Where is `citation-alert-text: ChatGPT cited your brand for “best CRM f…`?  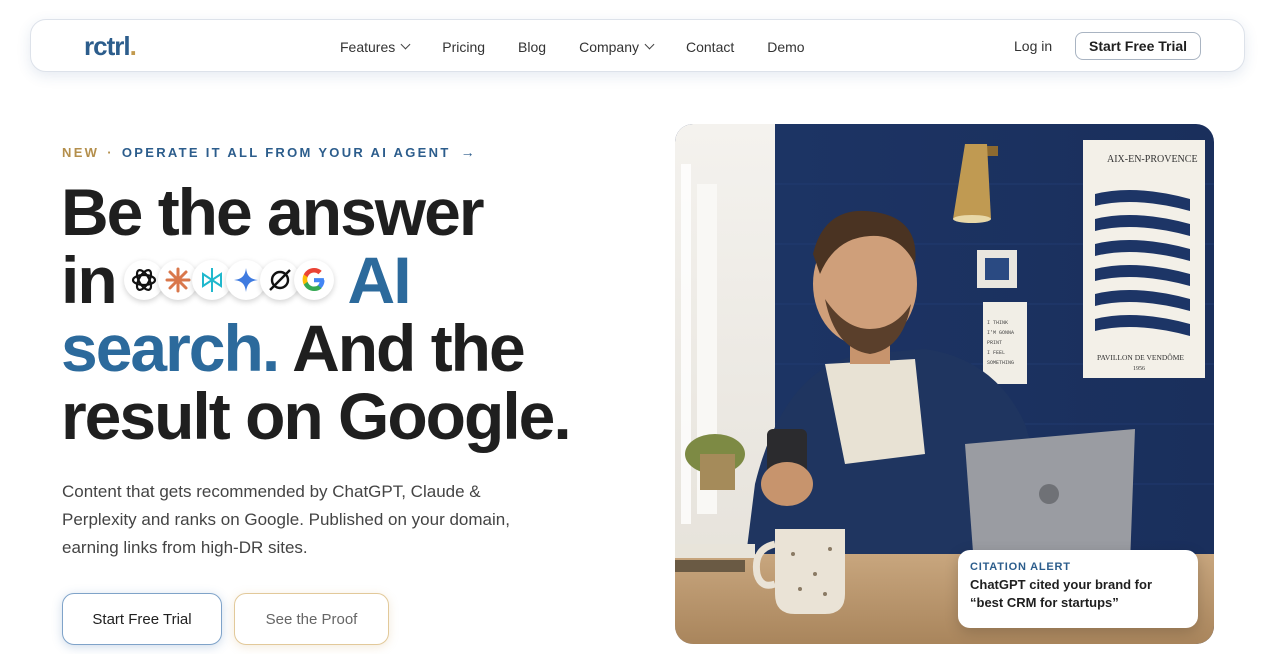
citation-alert-text: ChatGPT cited your brand for “best CRM f… is located at coordinates (1061, 593).